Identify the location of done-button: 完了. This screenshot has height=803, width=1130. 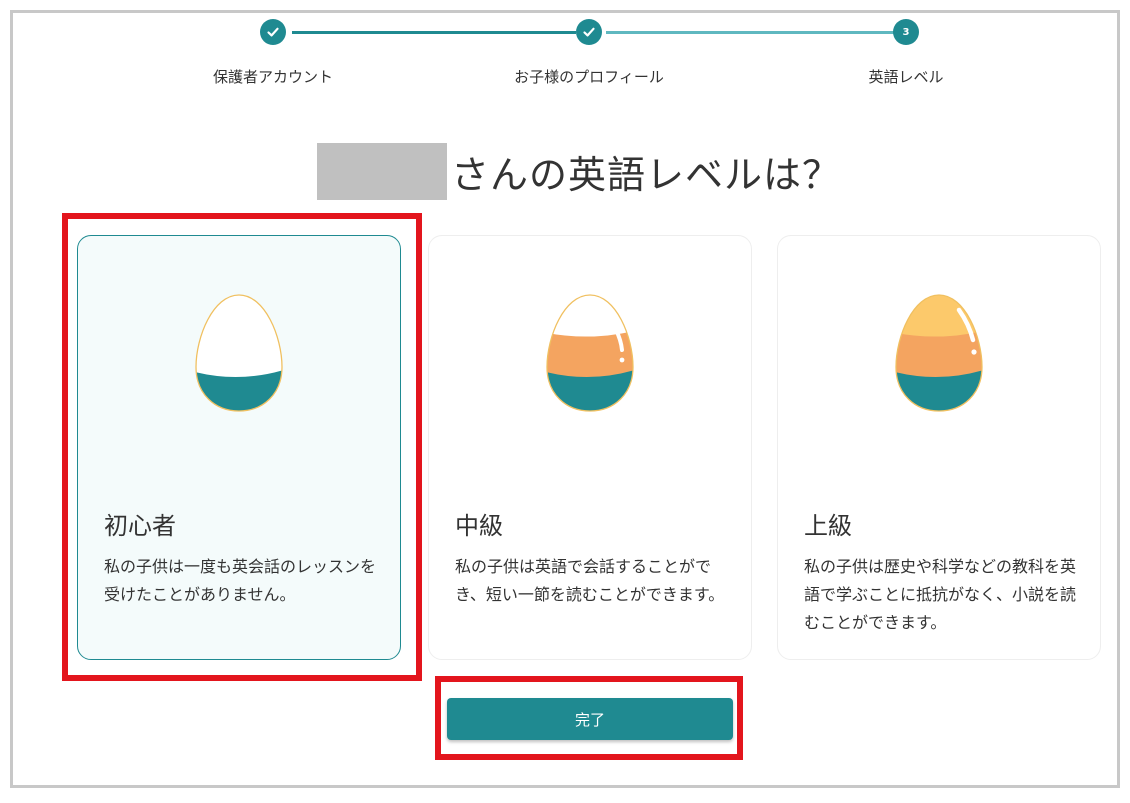
(590, 719).